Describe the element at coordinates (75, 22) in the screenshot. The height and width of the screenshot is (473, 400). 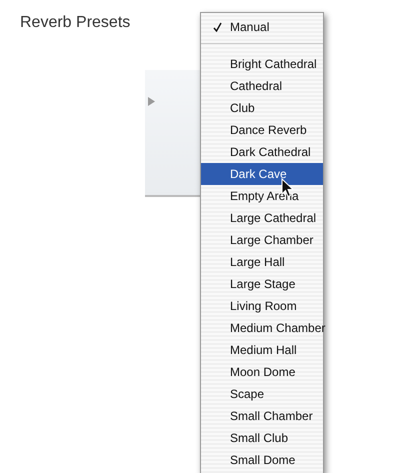
I see `reverb-presets-label: Reverb Presets` at that location.